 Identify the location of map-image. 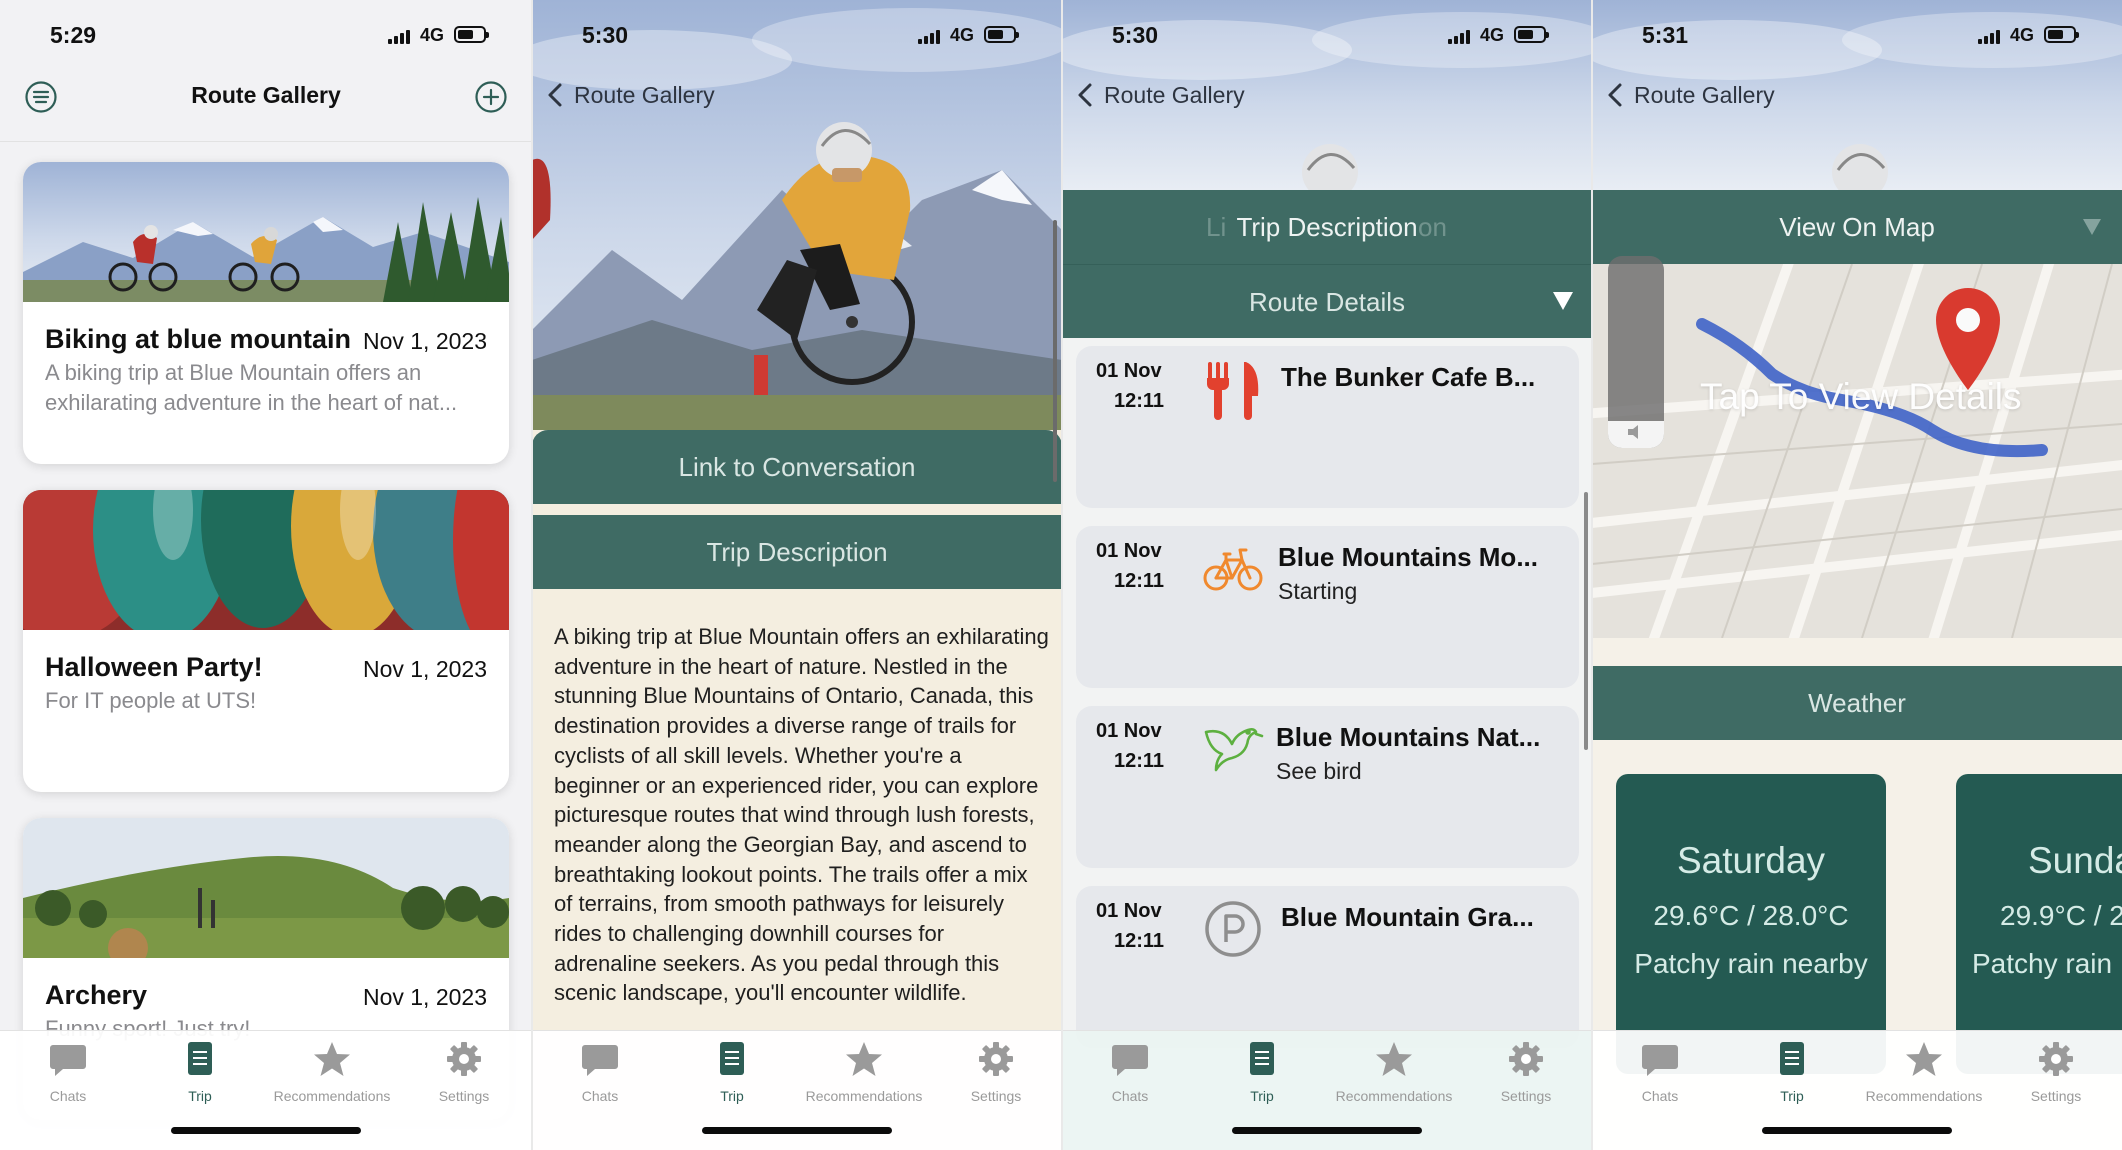
(1857, 451).